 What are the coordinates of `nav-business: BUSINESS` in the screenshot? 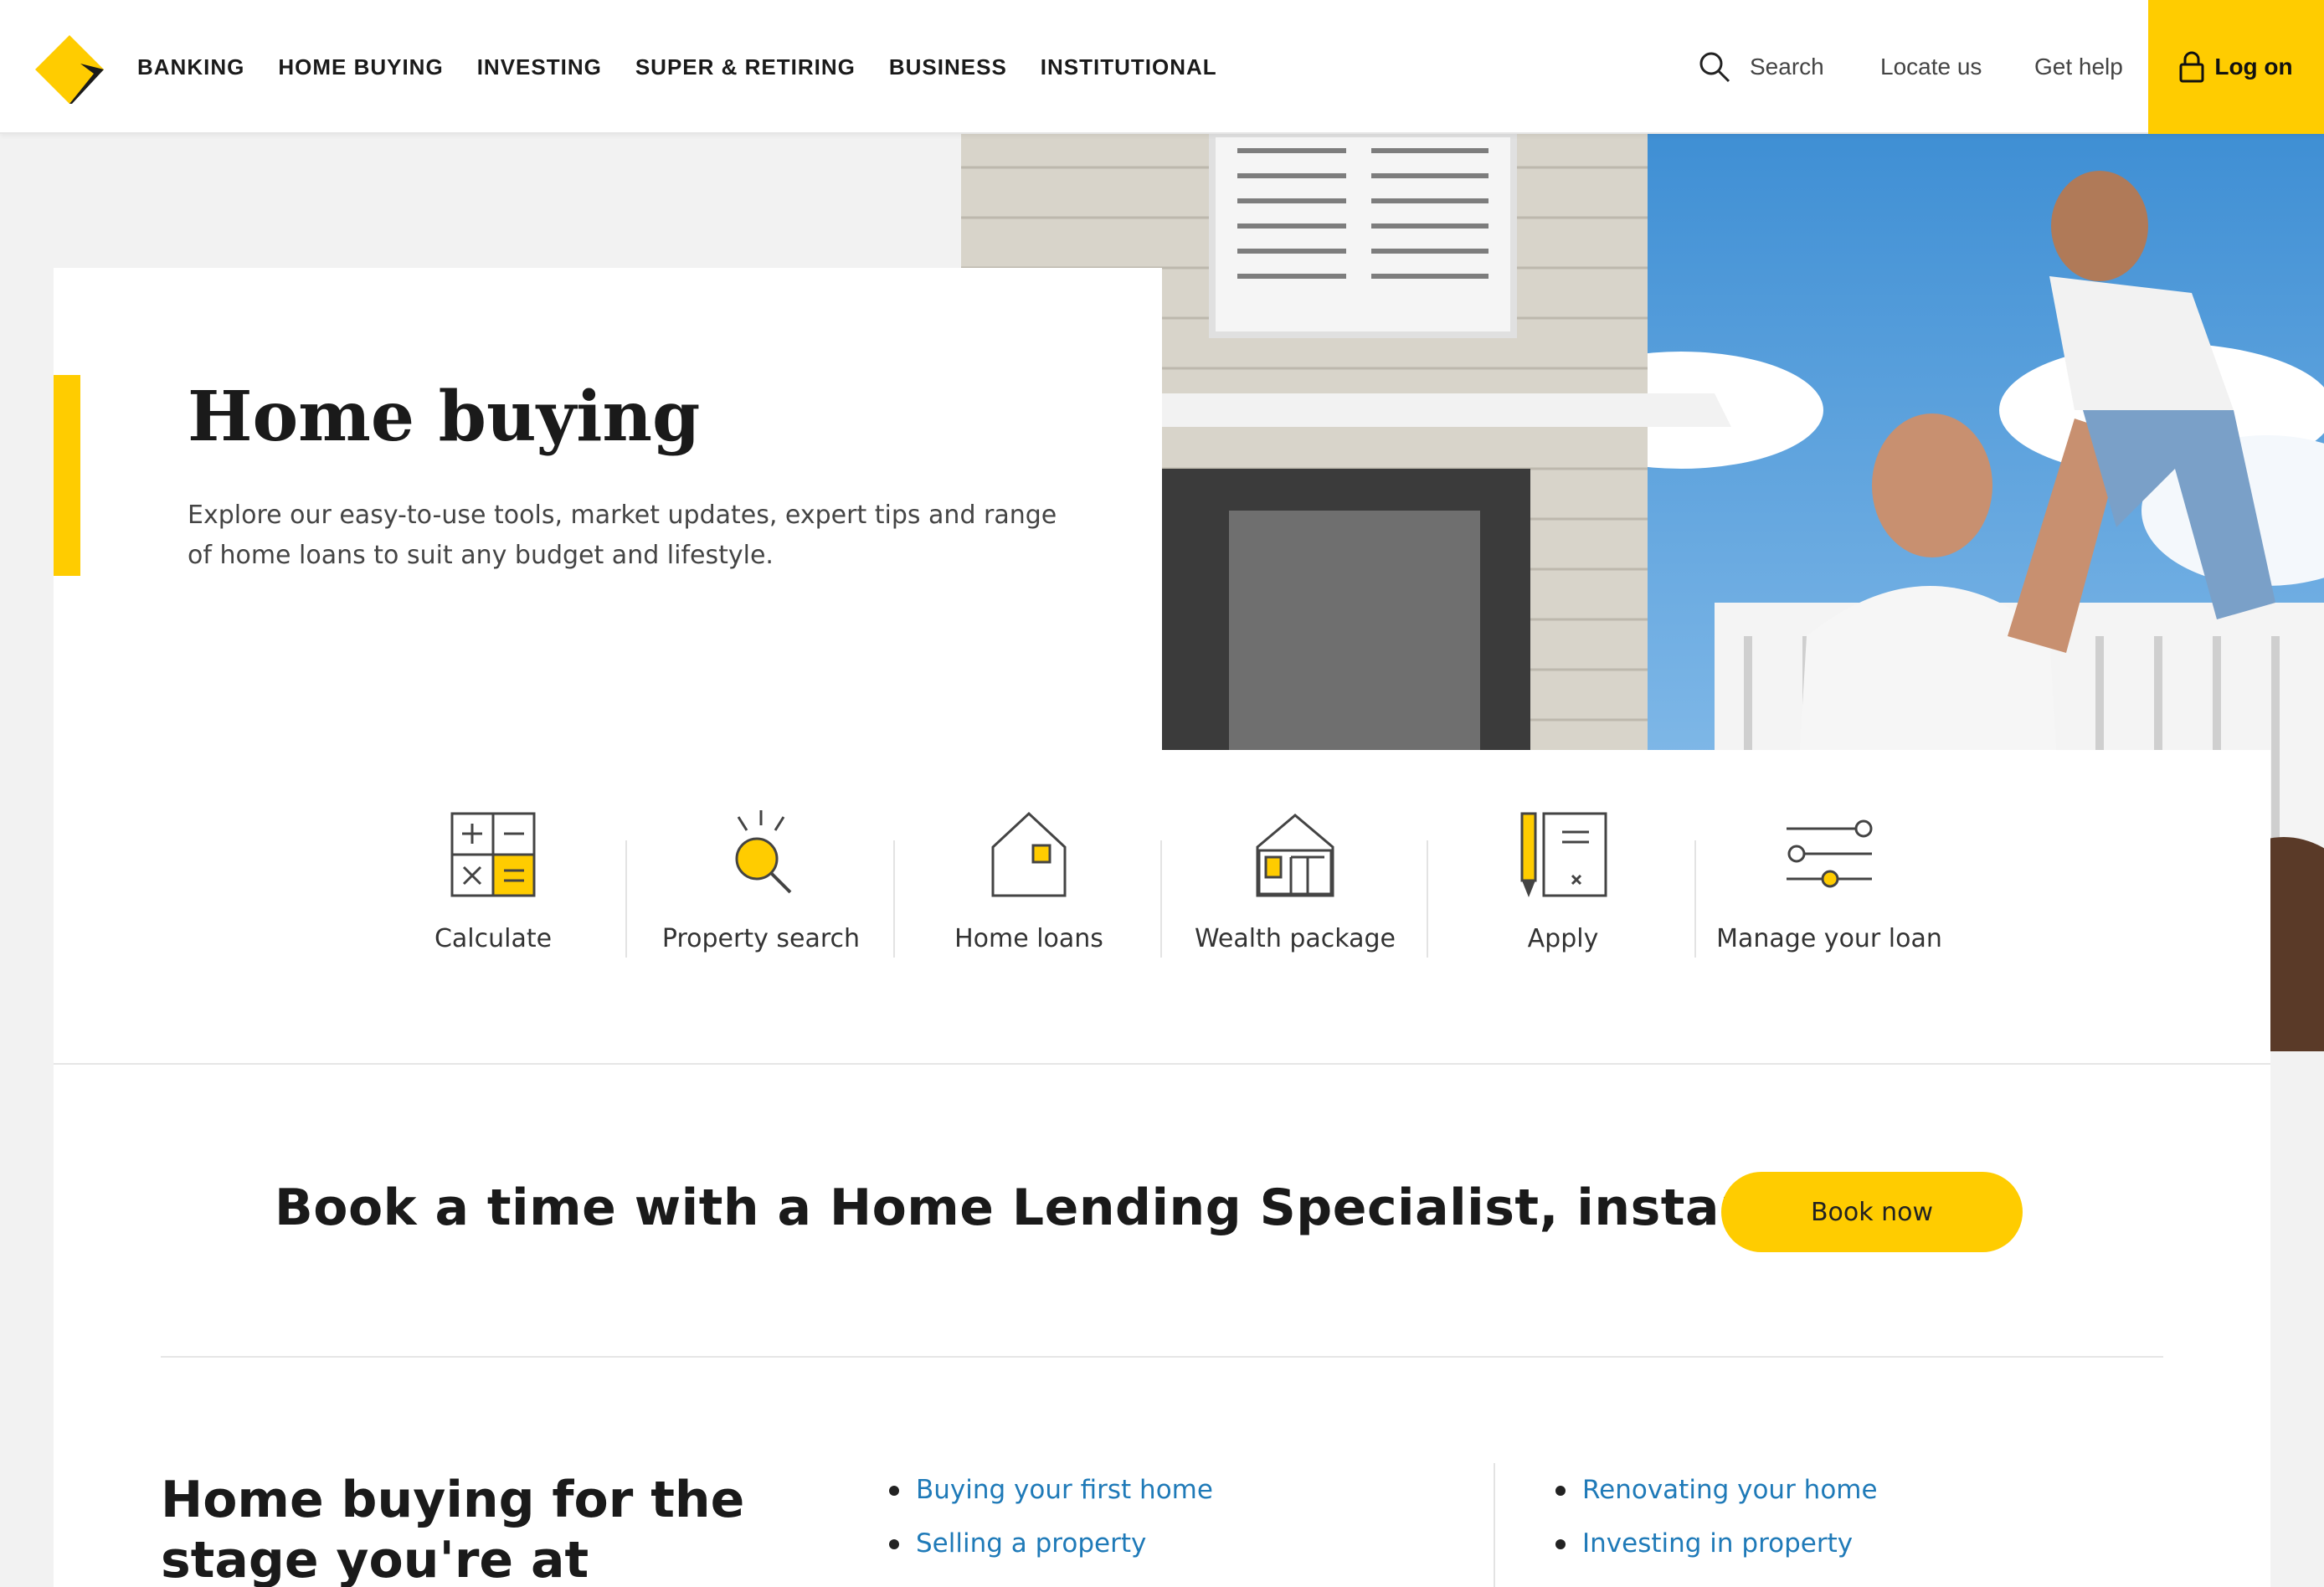 It's located at (948, 67).